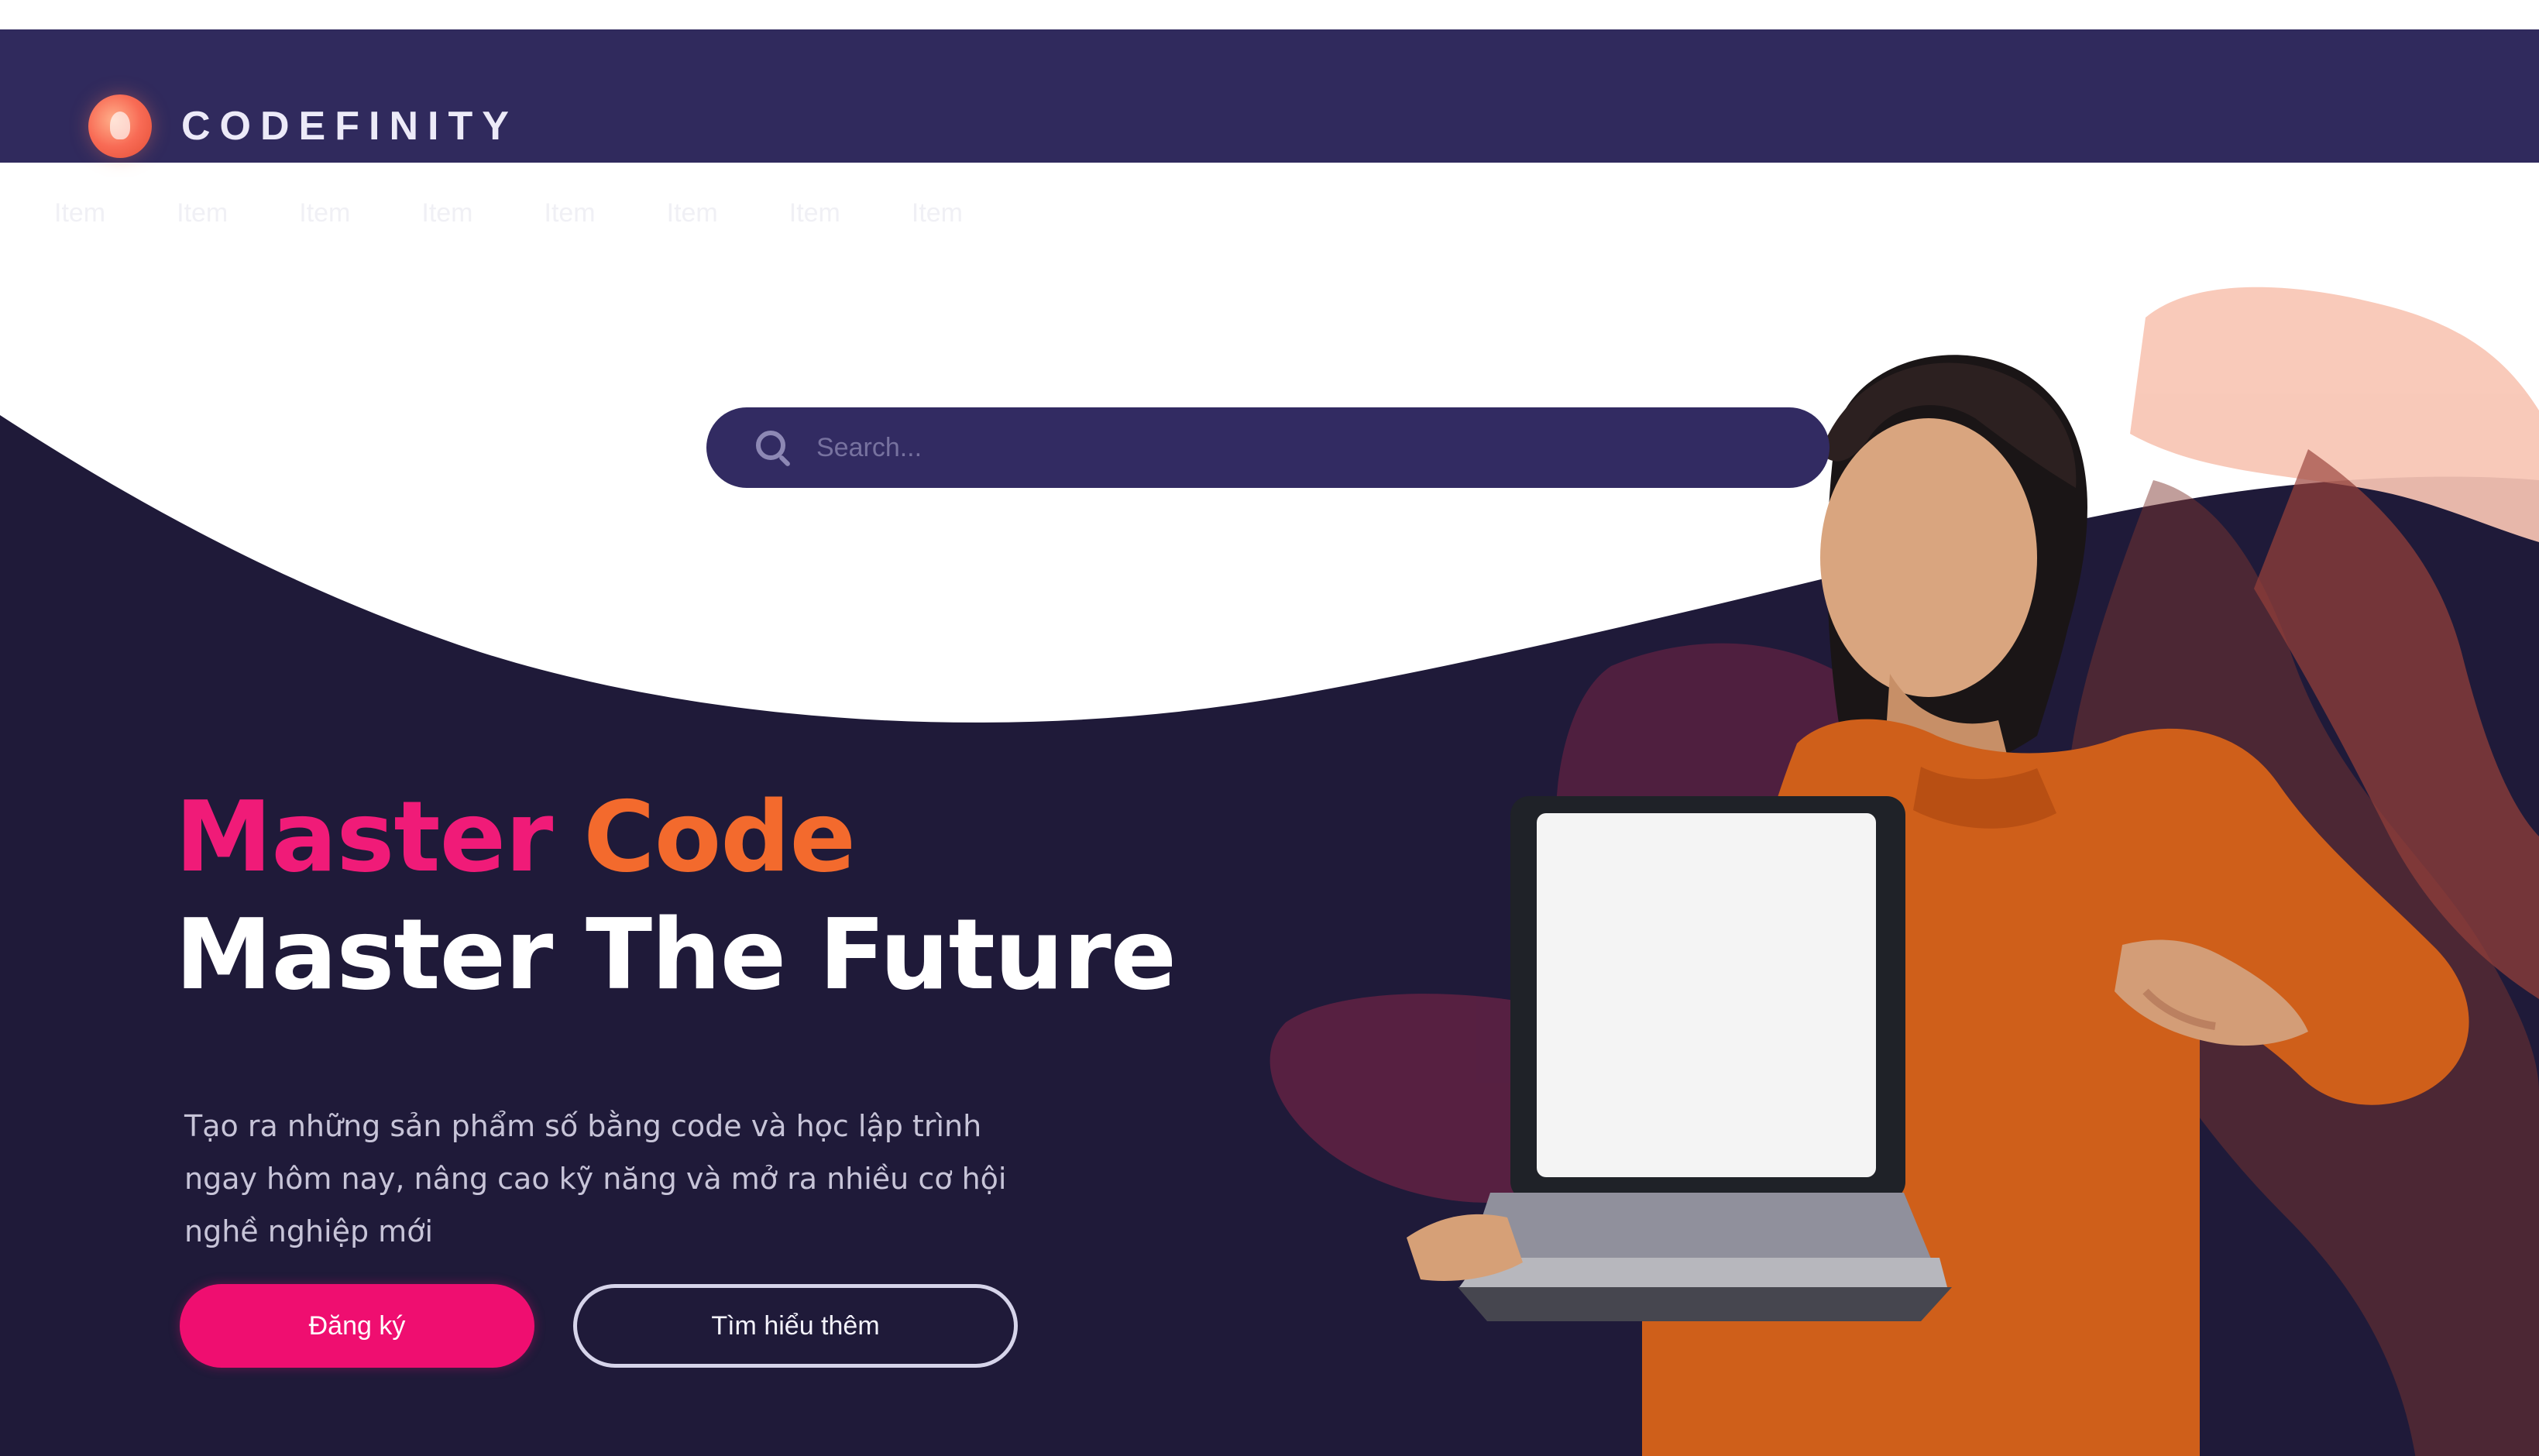 This screenshot has height=1456, width=2539. What do you see at coordinates (364, 837) in the screenshot?
I see `headline-master-word: Master` at bounding box center [364, 837].